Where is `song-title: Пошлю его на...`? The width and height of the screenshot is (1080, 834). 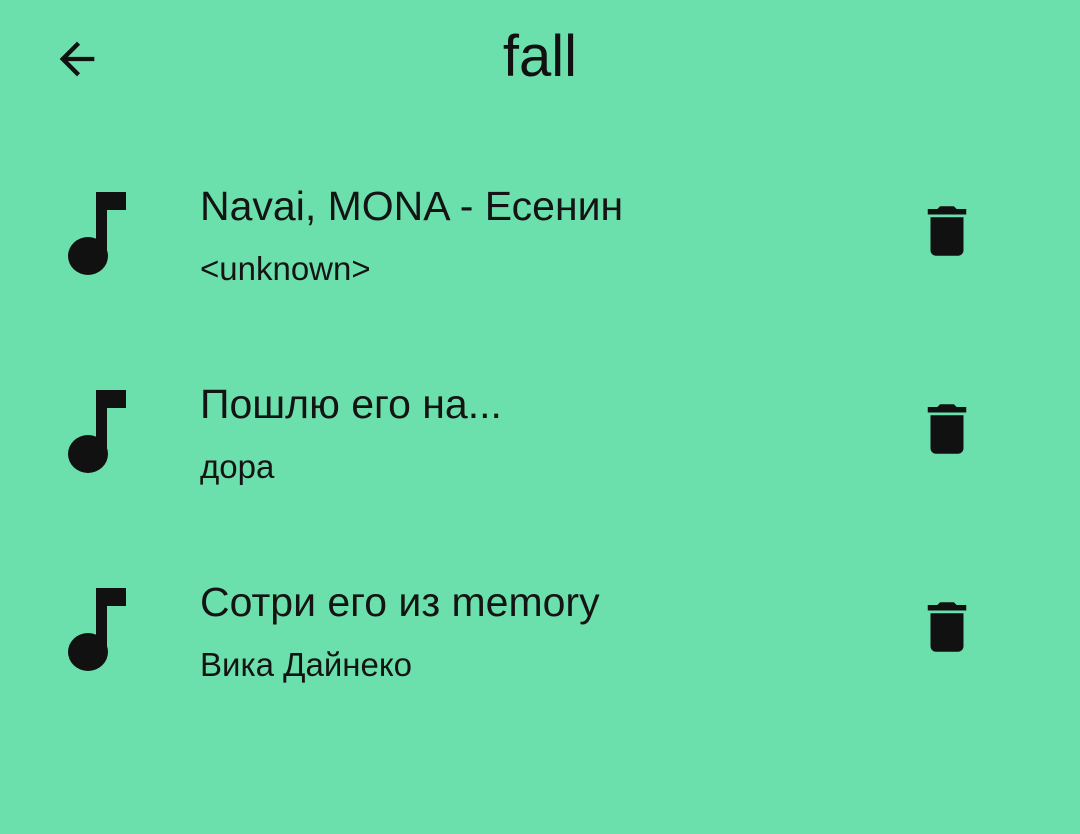 song-title: Пошлю его на... is located at coordinates (351, 404).